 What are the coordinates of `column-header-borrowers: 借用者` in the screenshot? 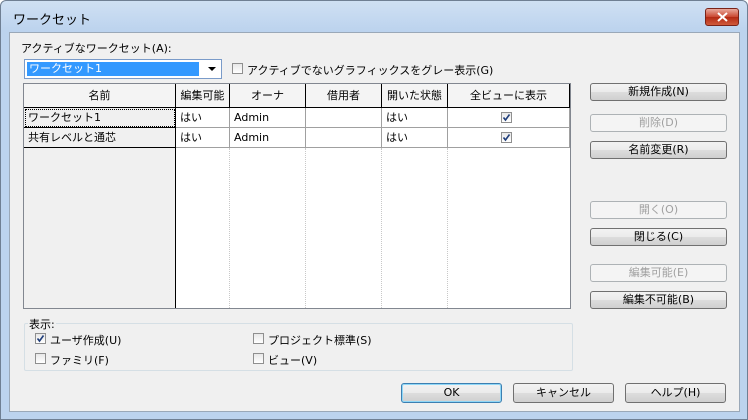 It's located at (344, 96).